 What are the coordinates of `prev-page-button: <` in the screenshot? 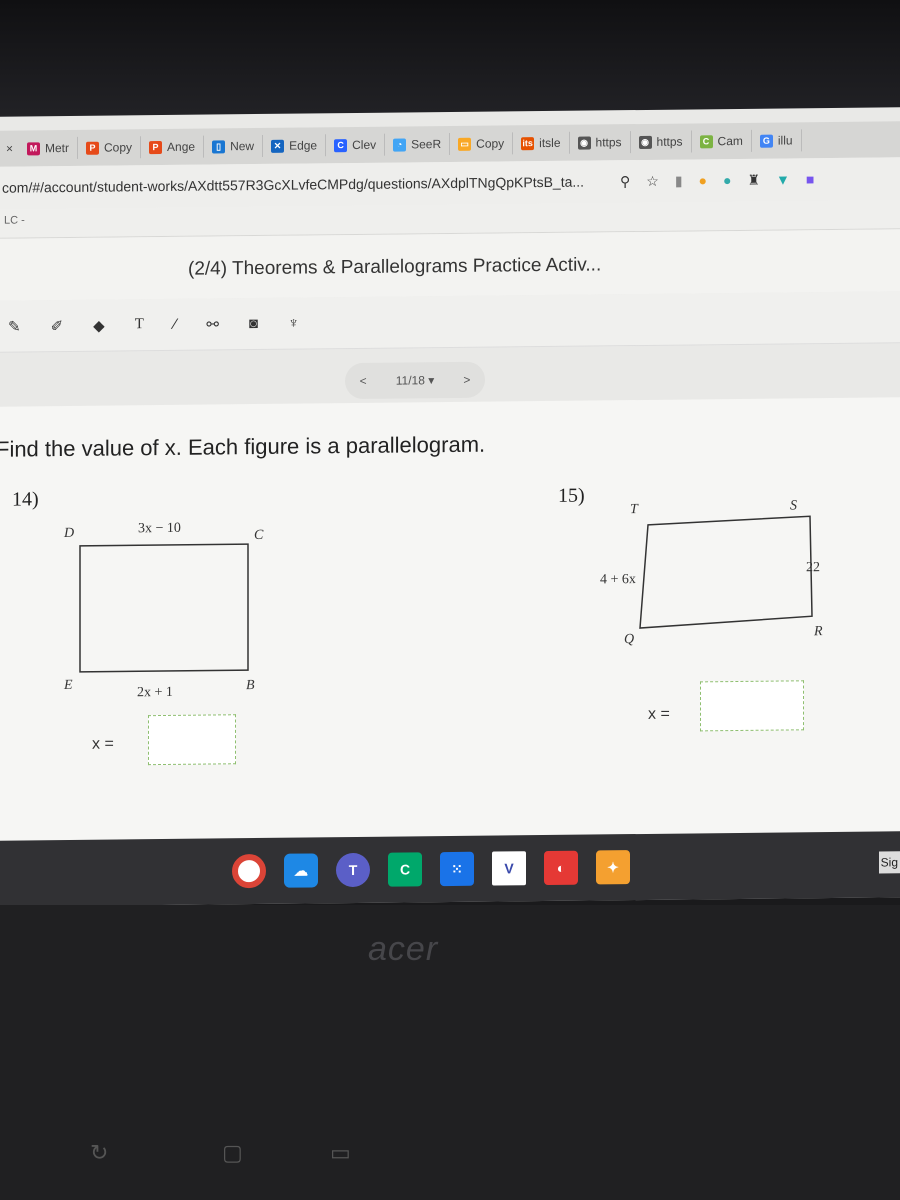 It's located at (363, 381).